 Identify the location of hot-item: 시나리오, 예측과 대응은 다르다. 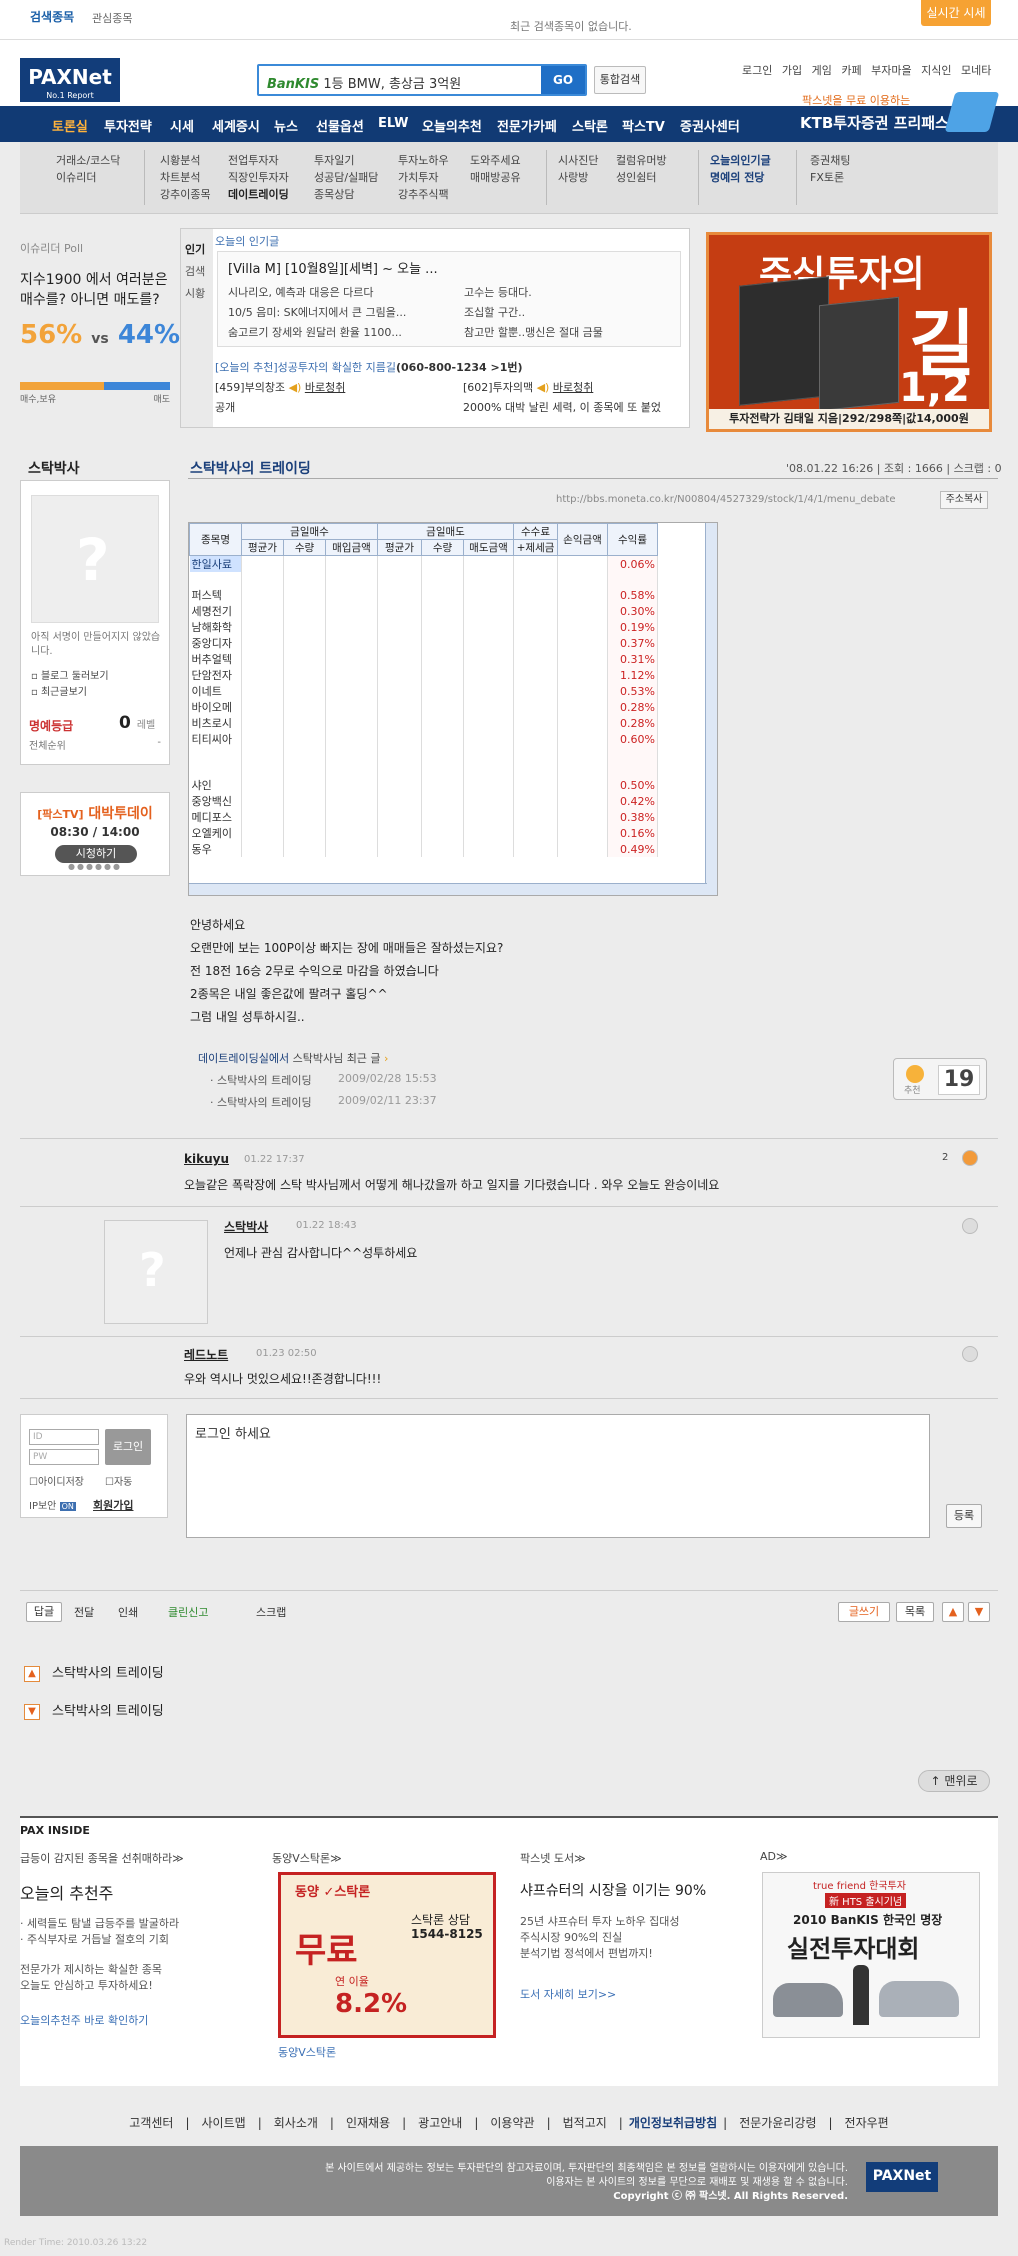
(301, 292).